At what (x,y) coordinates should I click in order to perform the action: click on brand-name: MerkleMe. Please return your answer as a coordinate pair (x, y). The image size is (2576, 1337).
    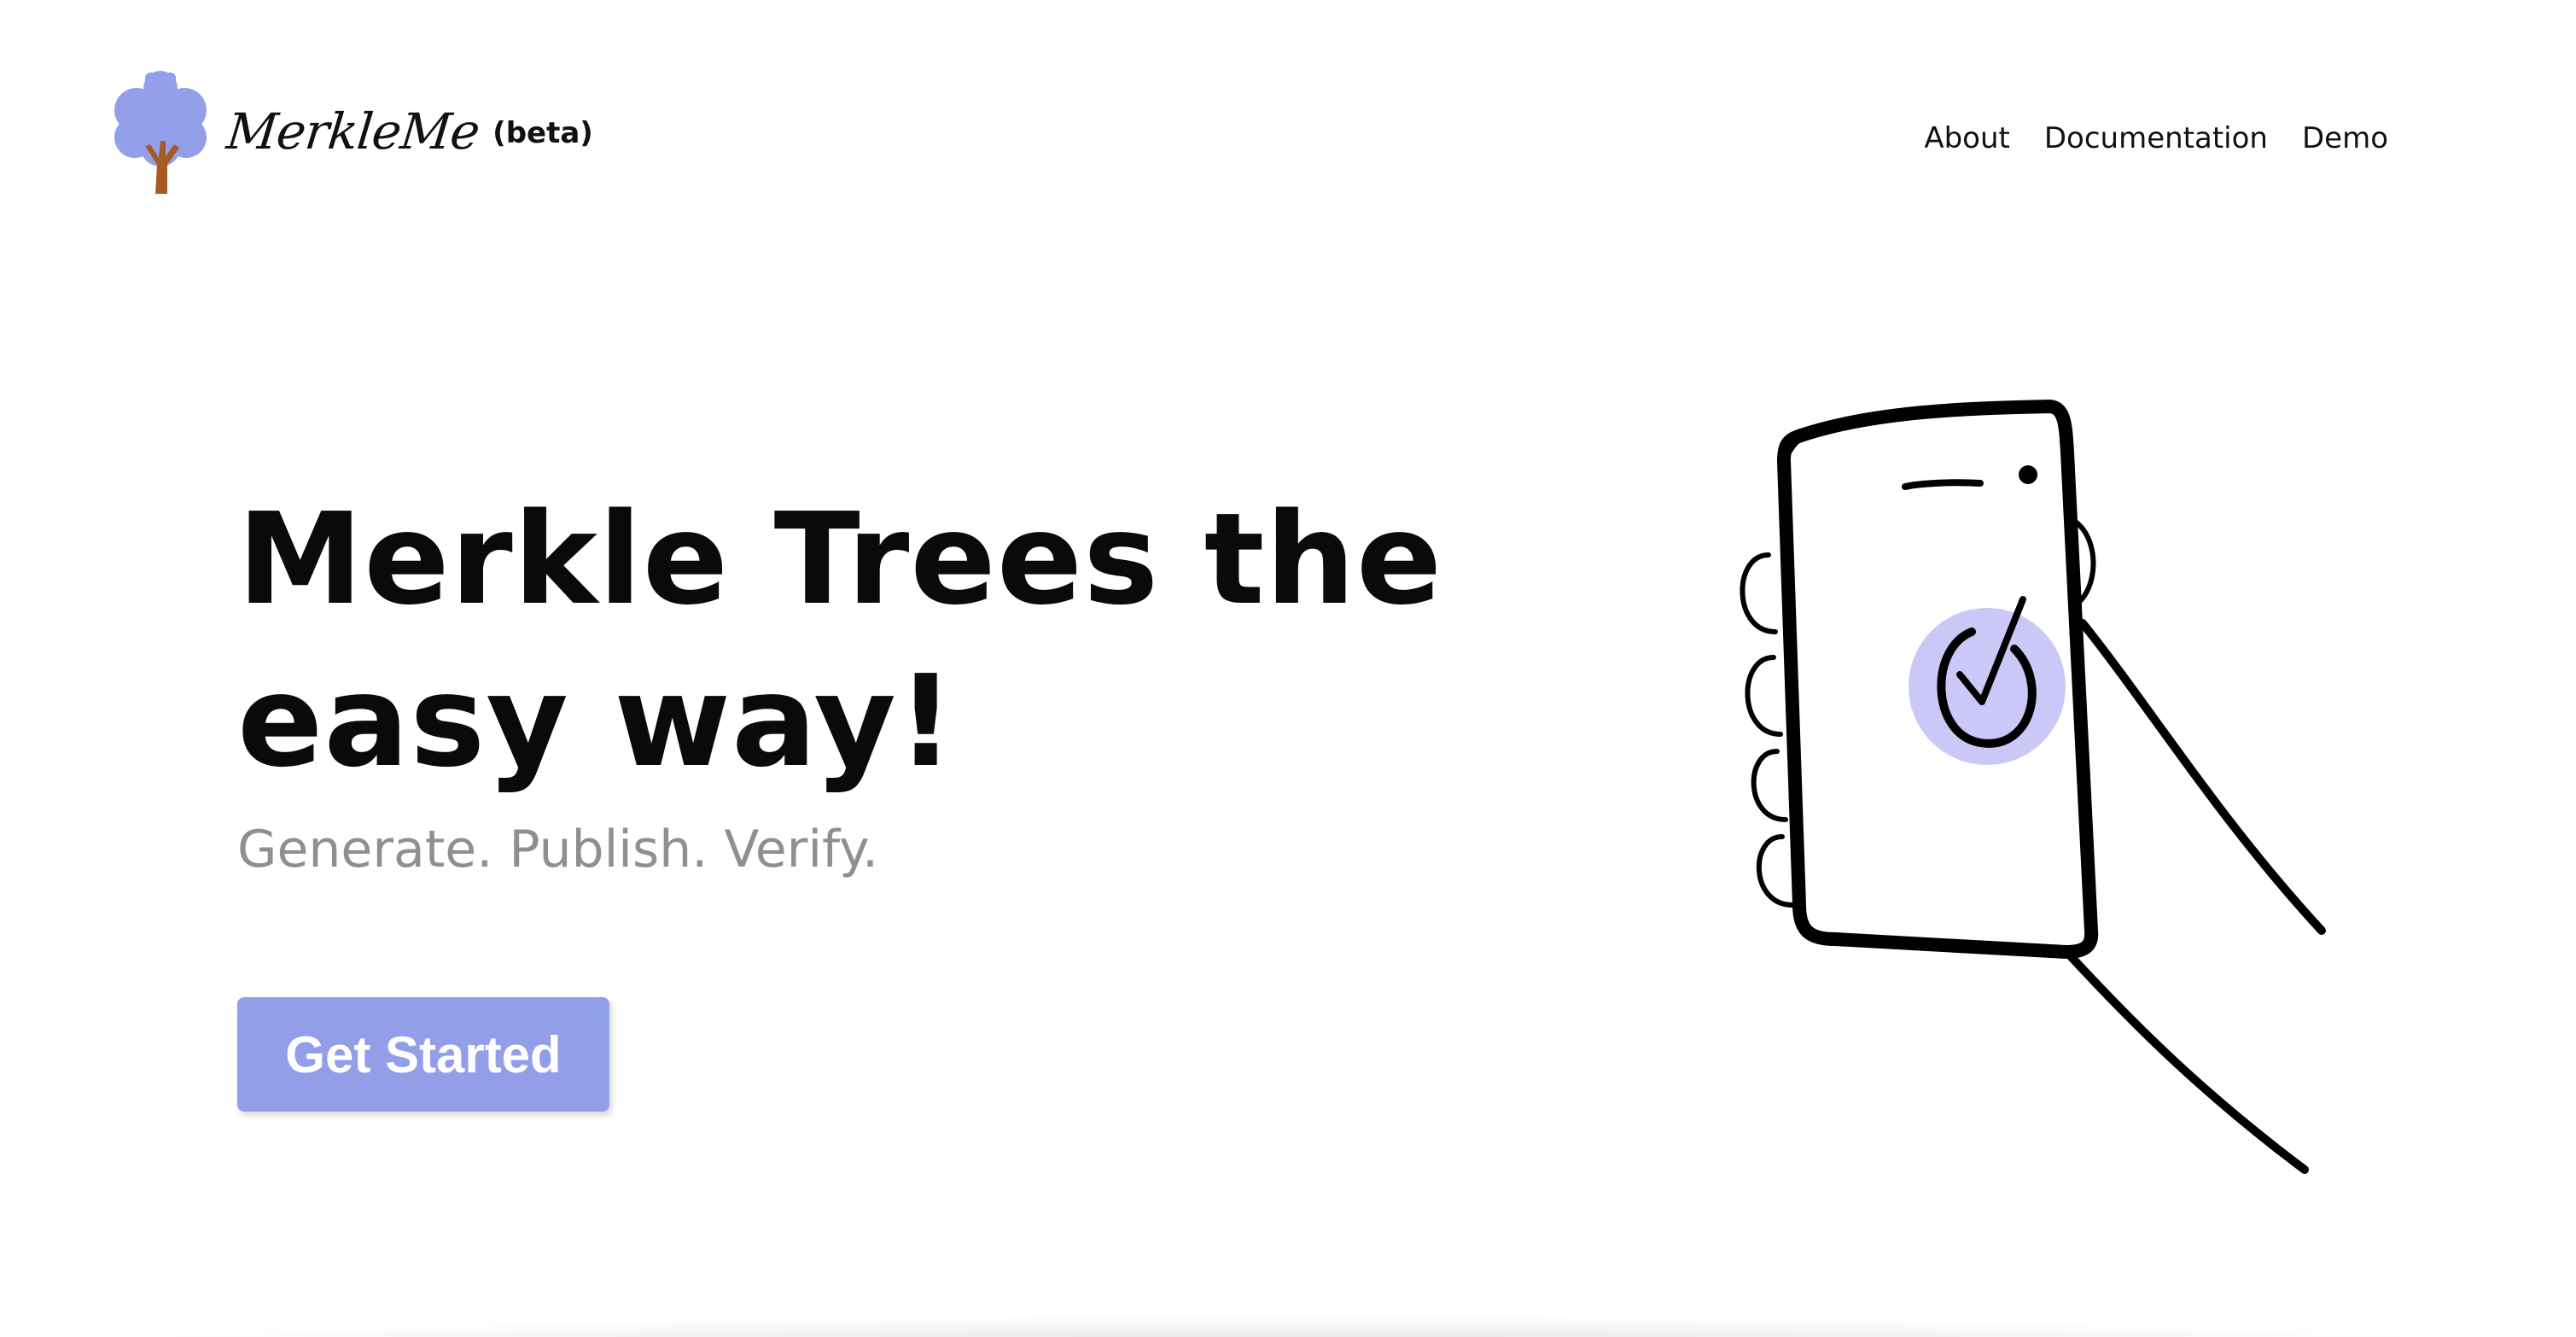
    Looking at the image, I should click on (353, 131).